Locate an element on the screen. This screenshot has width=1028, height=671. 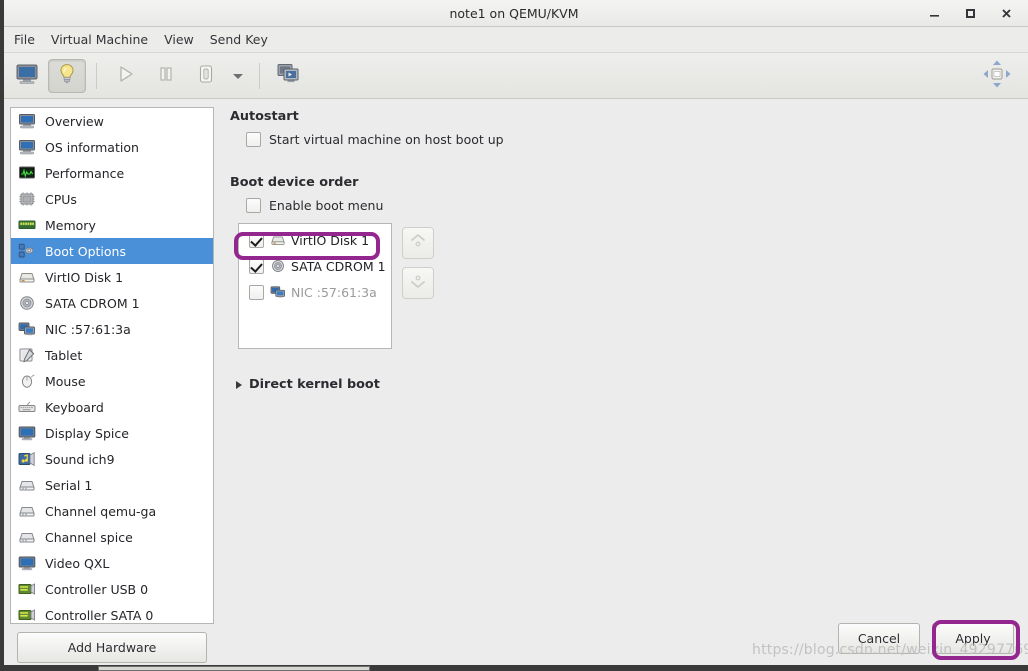
sidebar-item-label: VirtIO Disk 1 is located at coordinates (84, 277).